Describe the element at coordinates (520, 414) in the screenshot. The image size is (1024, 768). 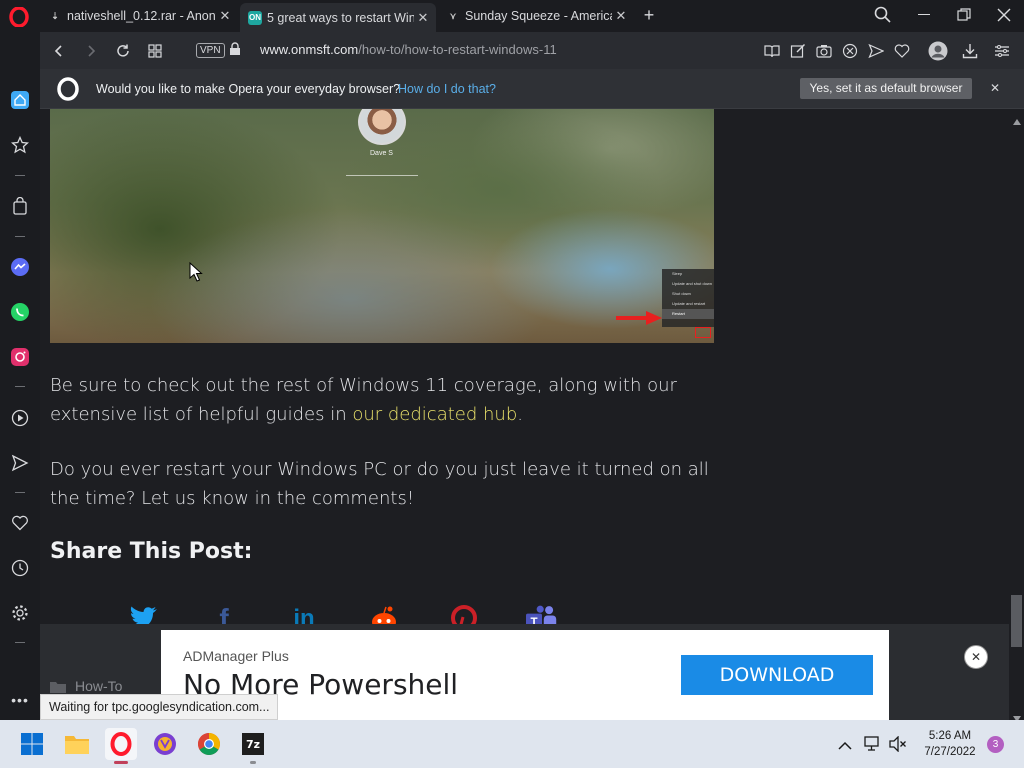
I see `paragraph-end: .` at that location.